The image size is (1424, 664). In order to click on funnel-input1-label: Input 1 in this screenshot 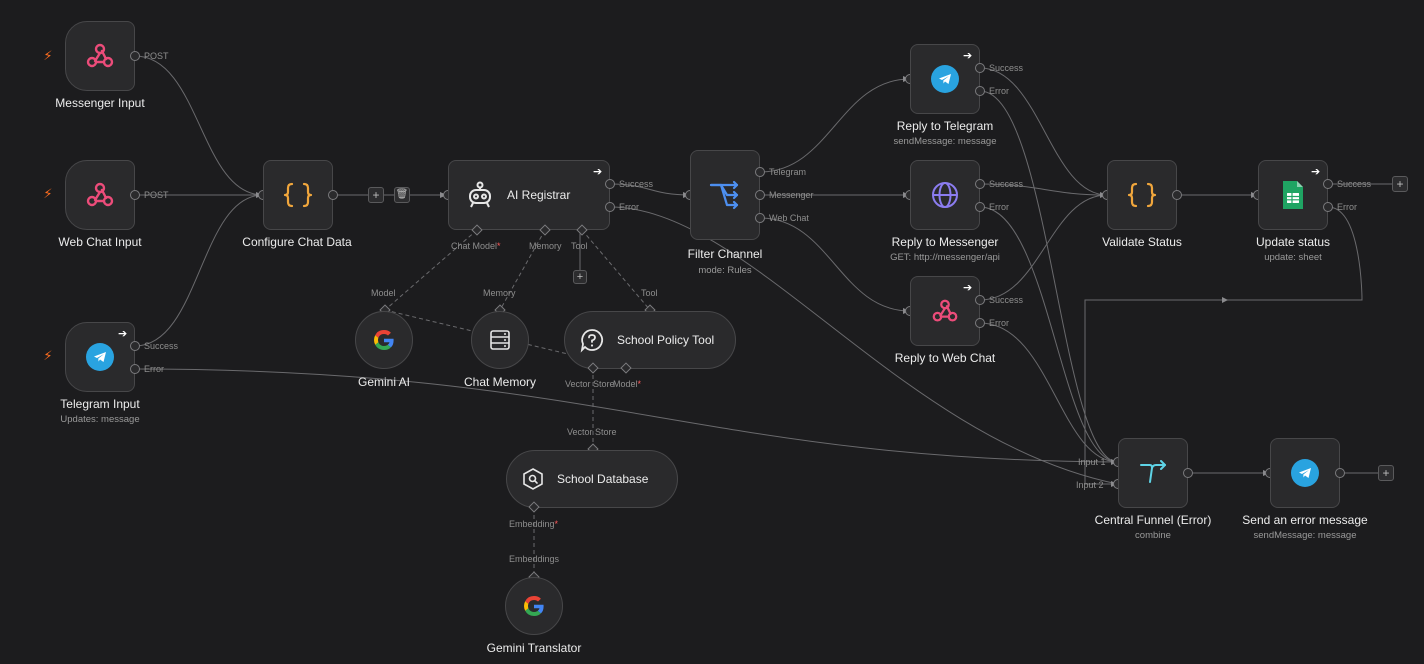, I will do `click(1092, 462)`.